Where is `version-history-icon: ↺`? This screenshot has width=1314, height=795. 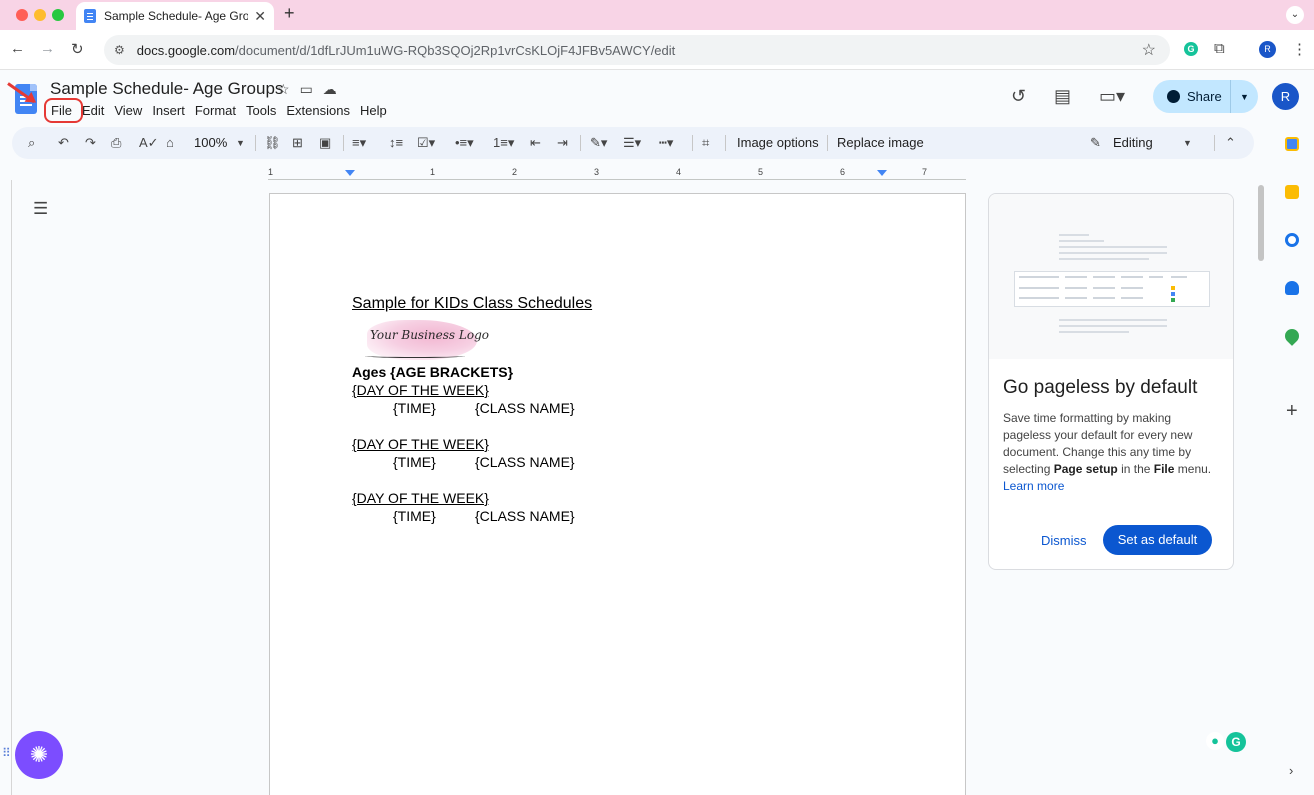 version-history-icon: ↺ is located at coordinates (1018, 96).